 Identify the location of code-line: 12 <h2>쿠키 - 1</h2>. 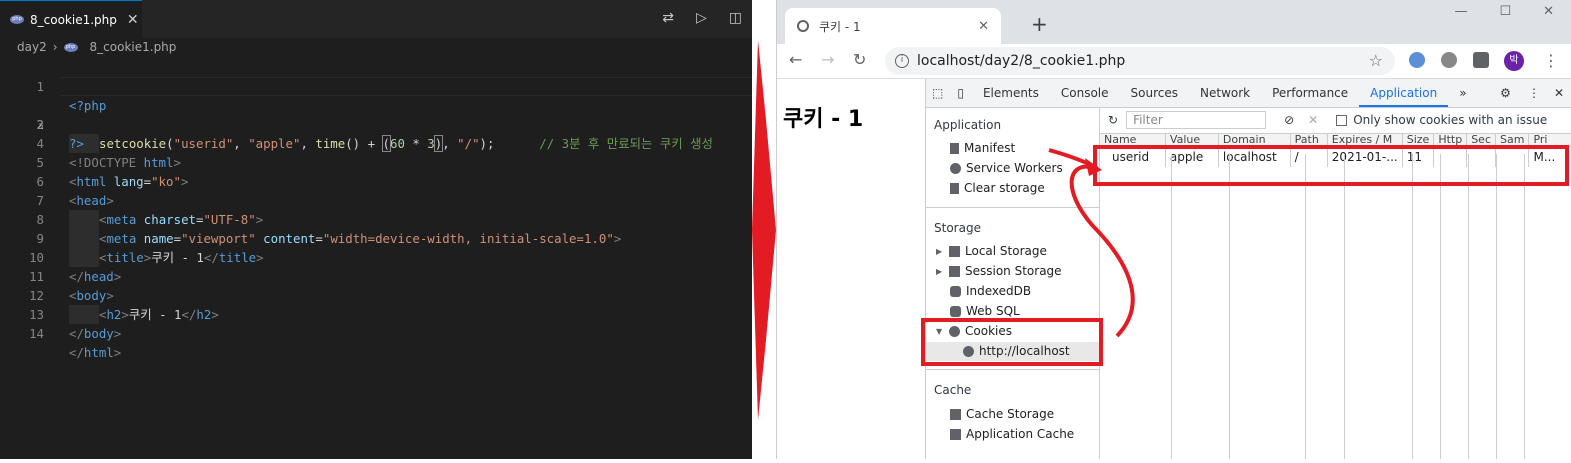
(376, 295).